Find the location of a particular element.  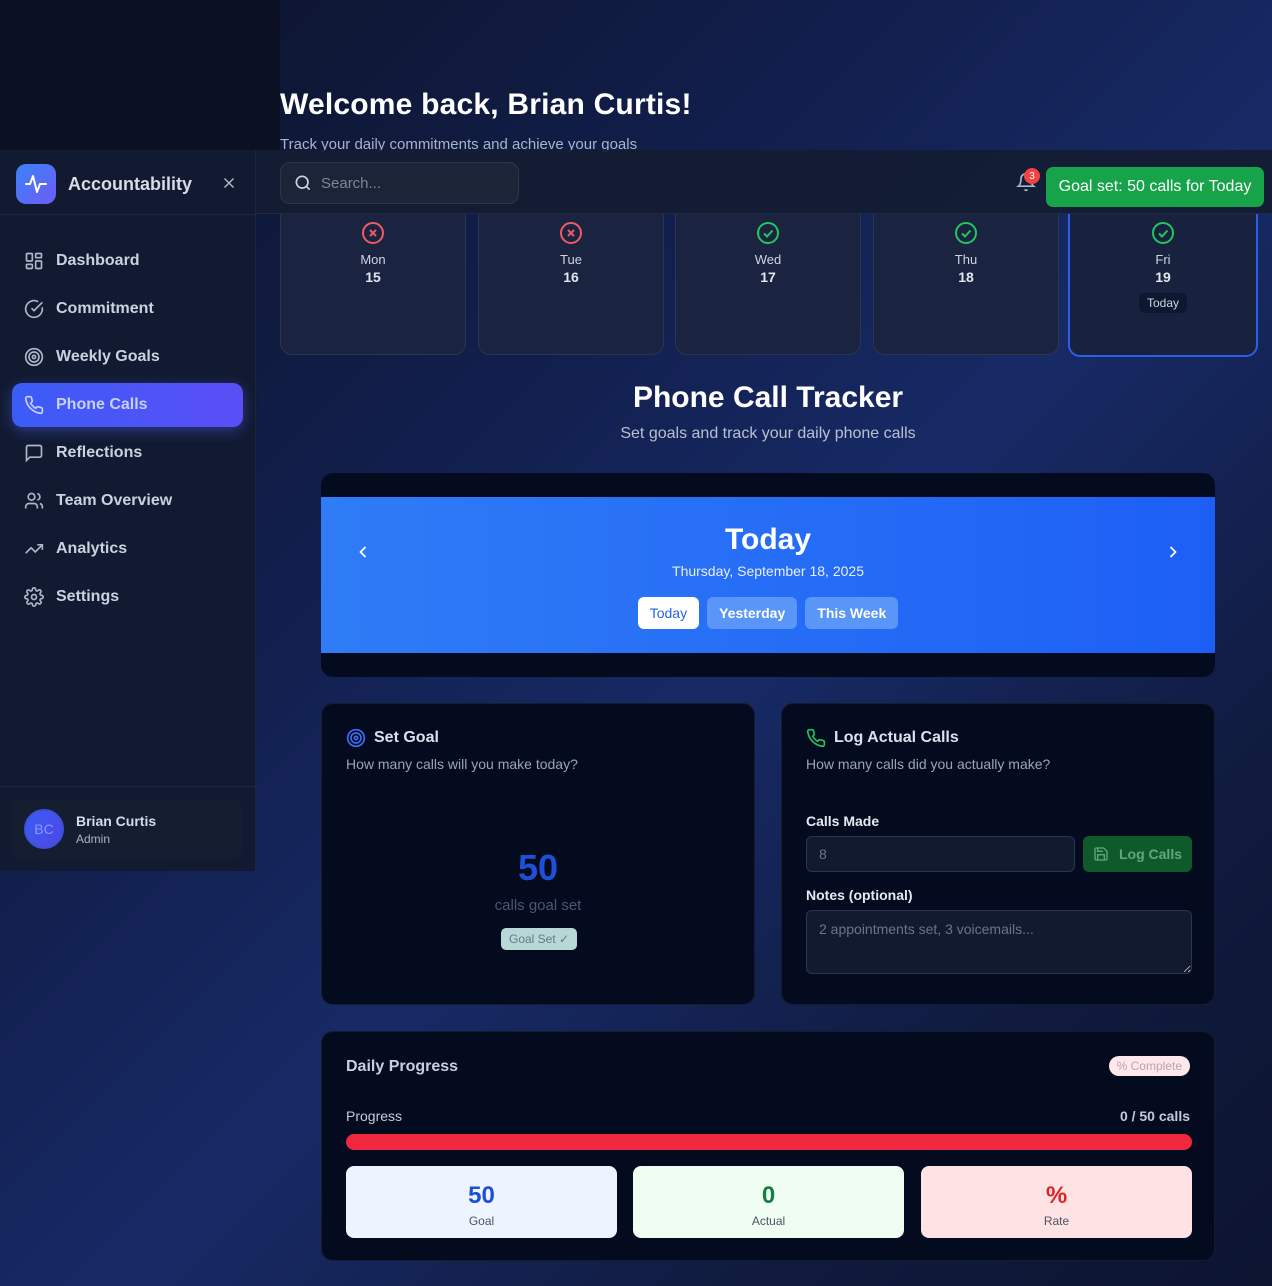

day-card-tue: Tue 16 is located at coordinates (571, 284).